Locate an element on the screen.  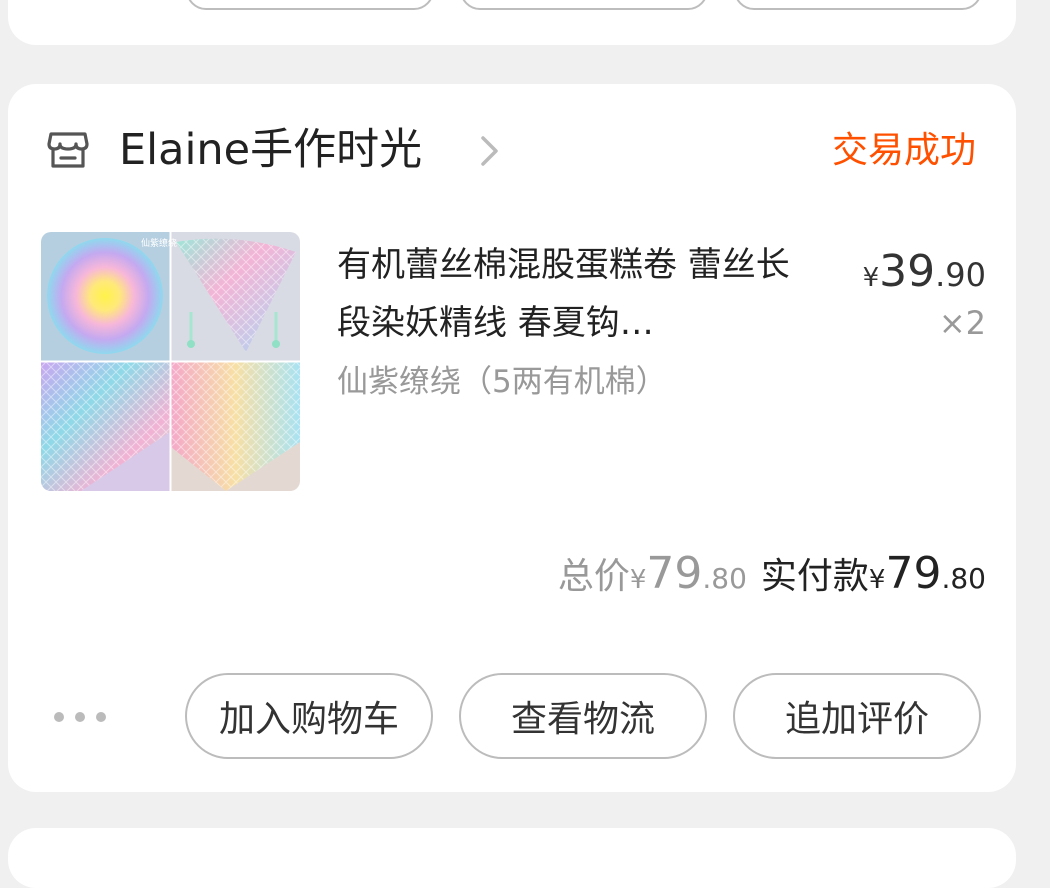
paid-currency: ¥ is located at coordinates (877, 580).